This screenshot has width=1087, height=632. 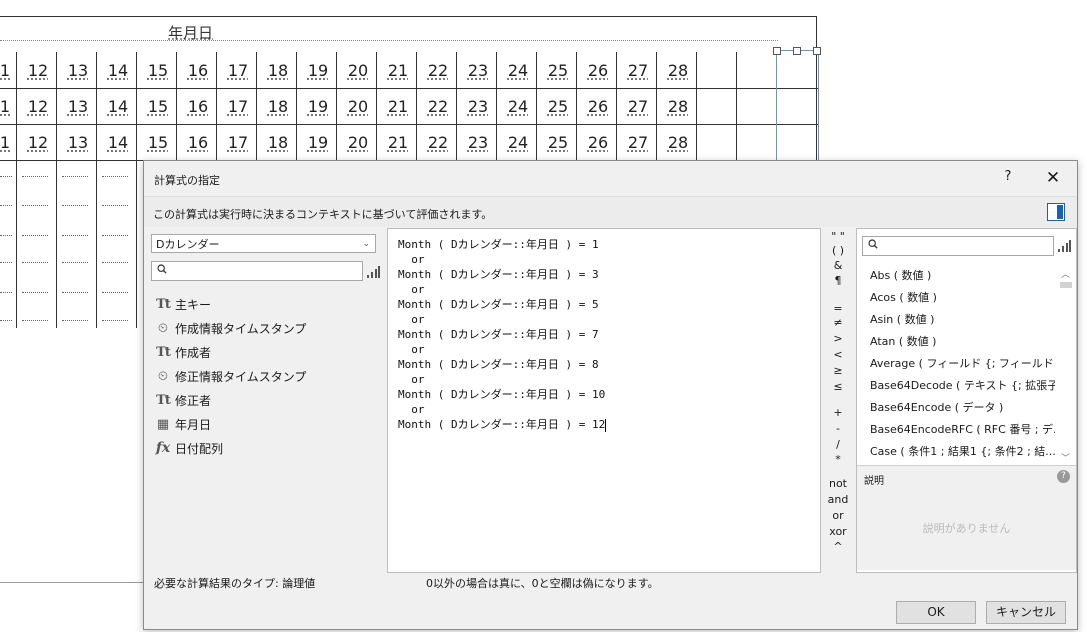 I want to click on operator-button: or, so click(x=838, y=515).